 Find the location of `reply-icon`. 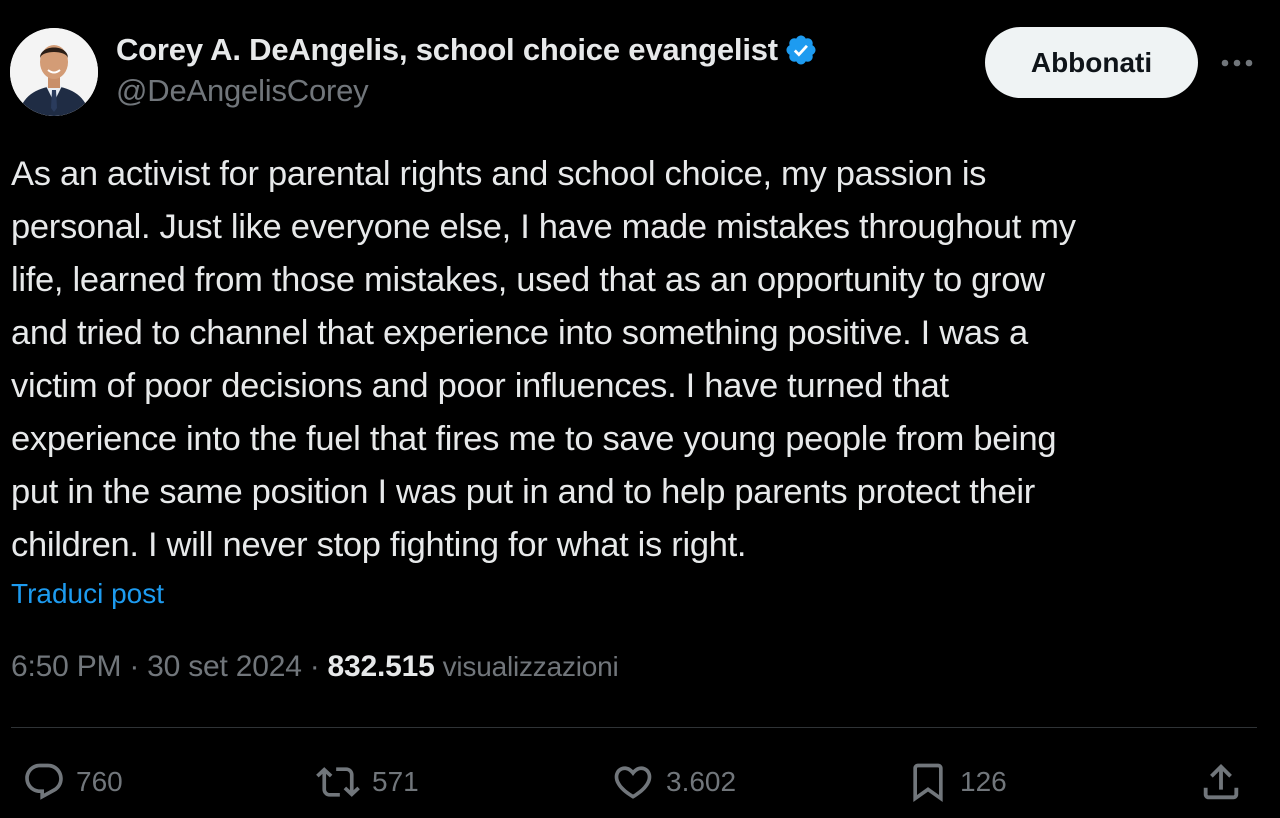

reply-icon is located at coordinates (44, 781).